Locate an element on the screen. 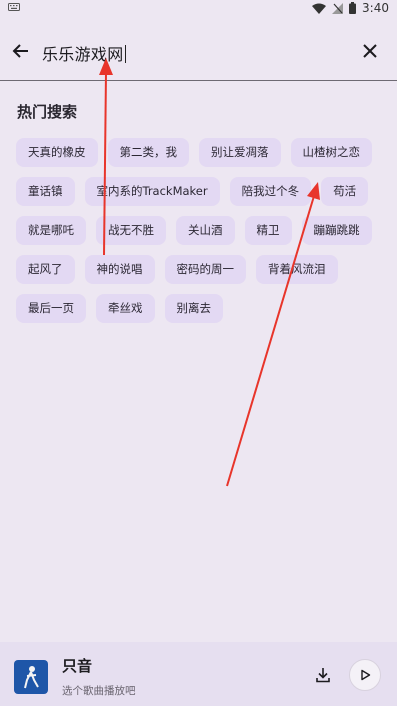 This screenshot has height=706, width=397. hot-search-tag: 蹦蹦跳跳 is located at coordinates (336, 230).